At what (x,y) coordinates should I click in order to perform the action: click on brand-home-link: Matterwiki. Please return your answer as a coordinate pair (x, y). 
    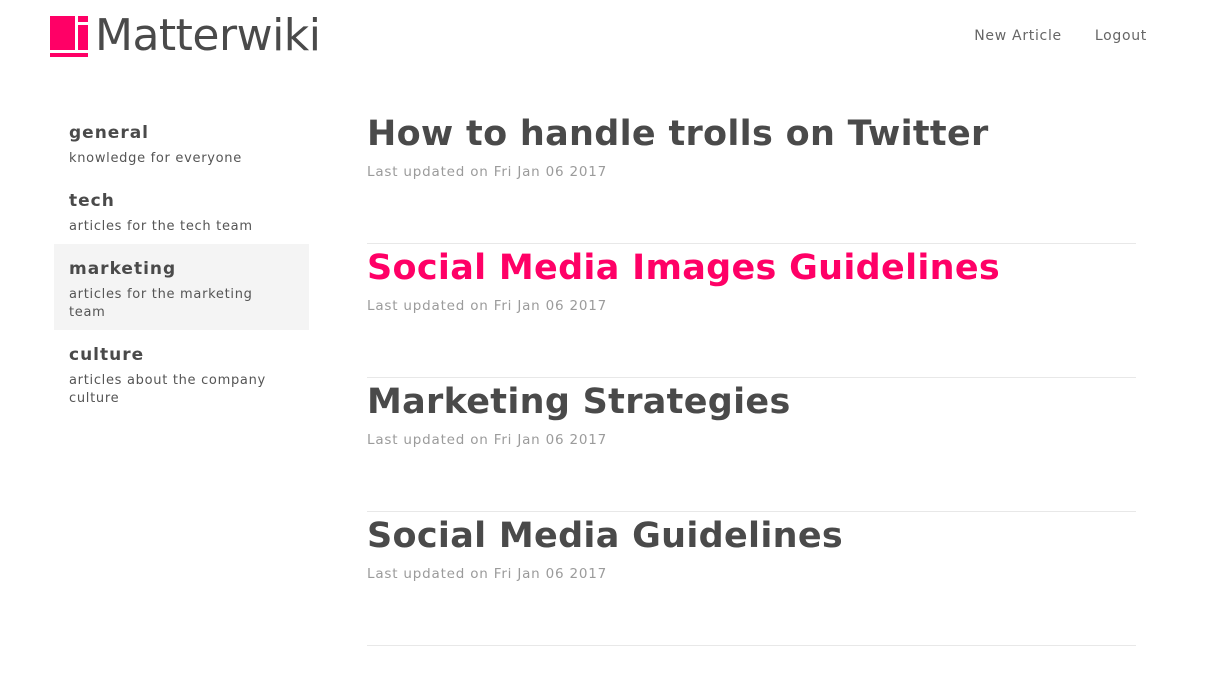
    Looking at the image, I should click on (185, 36).